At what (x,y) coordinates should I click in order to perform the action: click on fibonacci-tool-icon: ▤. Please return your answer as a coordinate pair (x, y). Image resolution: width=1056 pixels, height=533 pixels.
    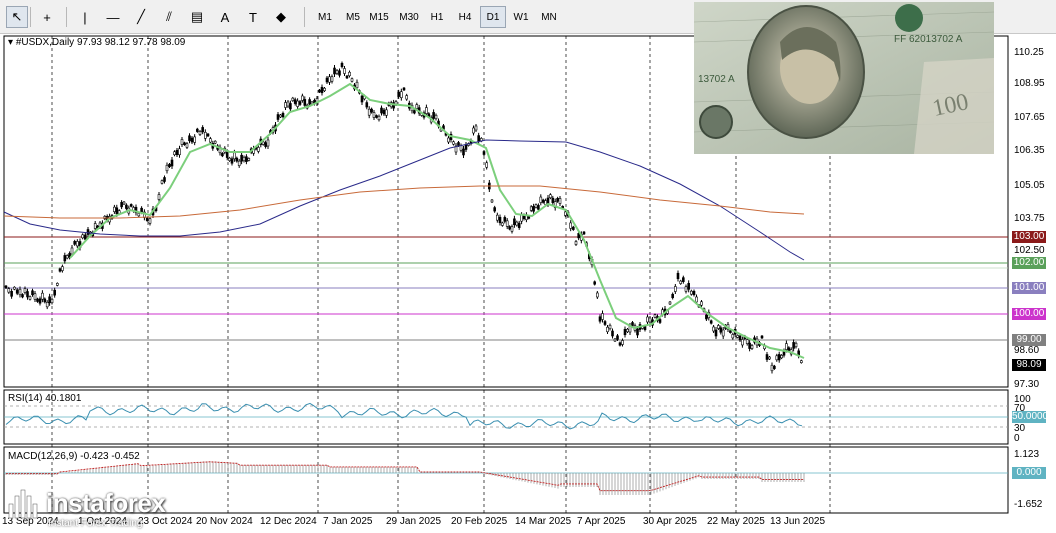
    Looking at the image, I should click on (197, 17).